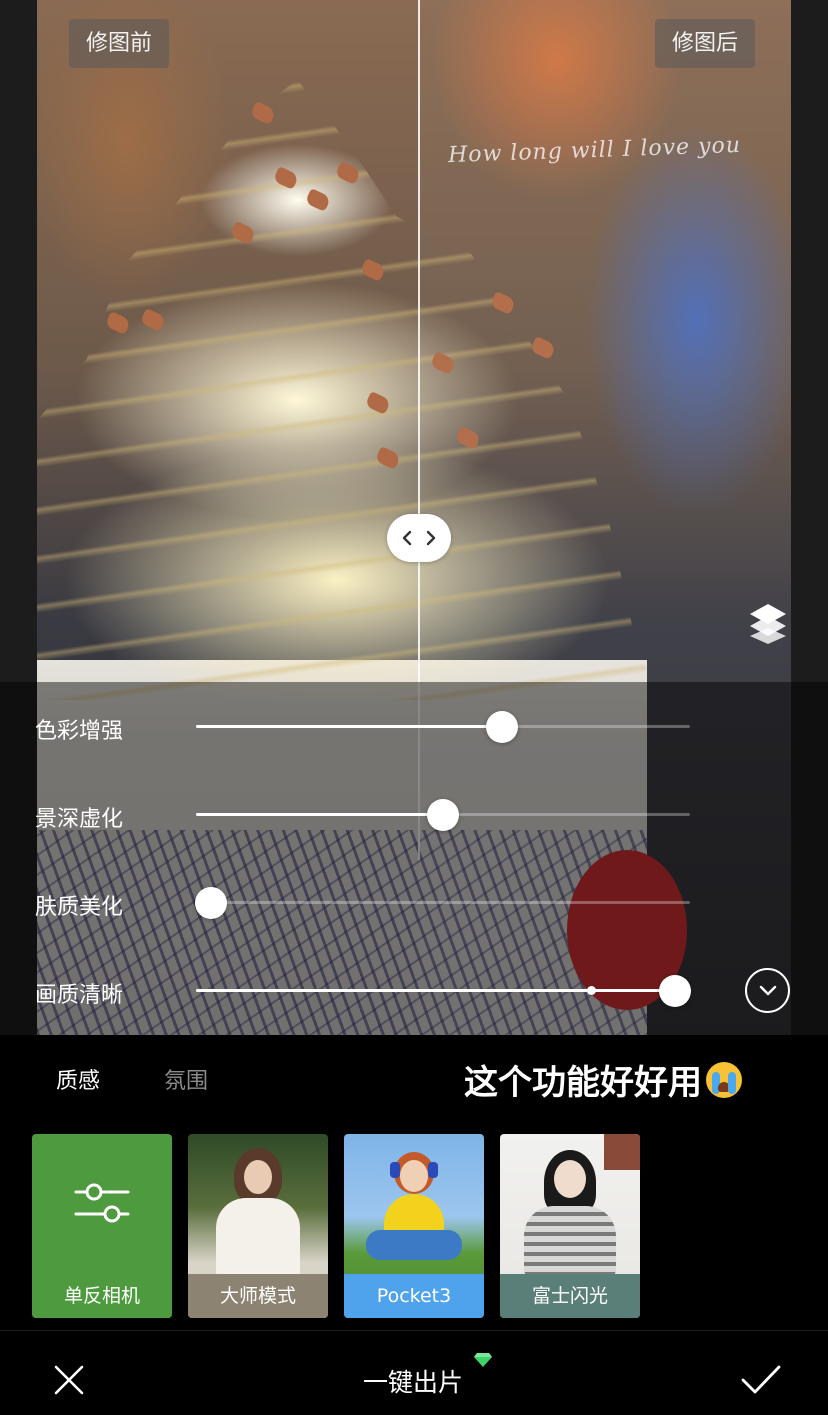  I want to click on overlay-caption: 这个功能好好用, so click(603, 1079).